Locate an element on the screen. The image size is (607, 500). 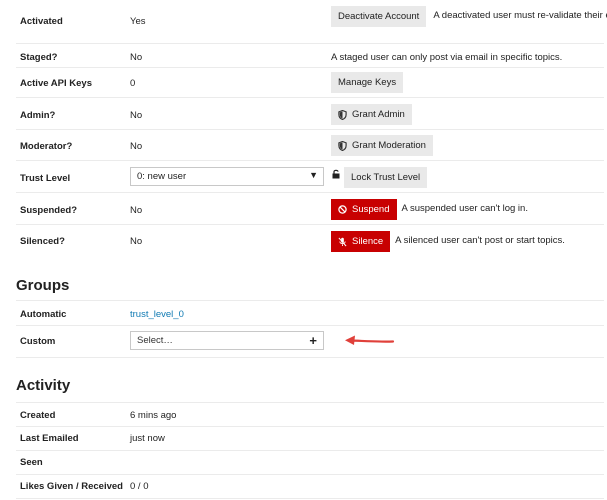
grant-moderation-label: Grant Moderation is located at coordinates (389, 145).